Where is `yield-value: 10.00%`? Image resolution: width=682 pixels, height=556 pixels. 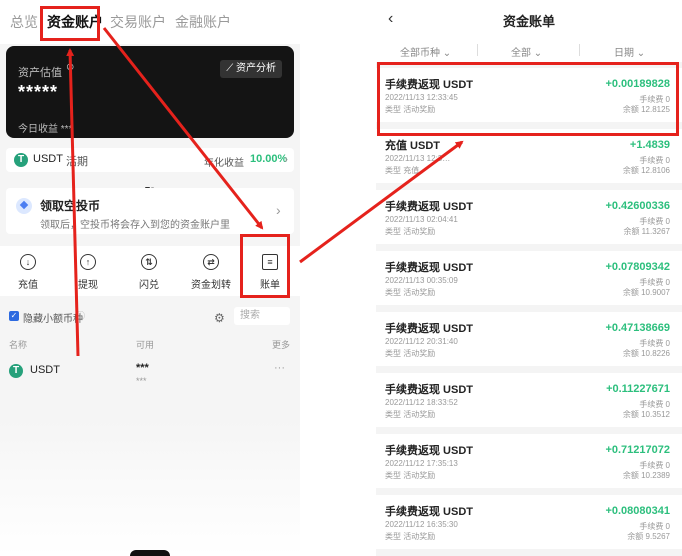
yield-value: 10.00% is located at coordinates (269, 159).